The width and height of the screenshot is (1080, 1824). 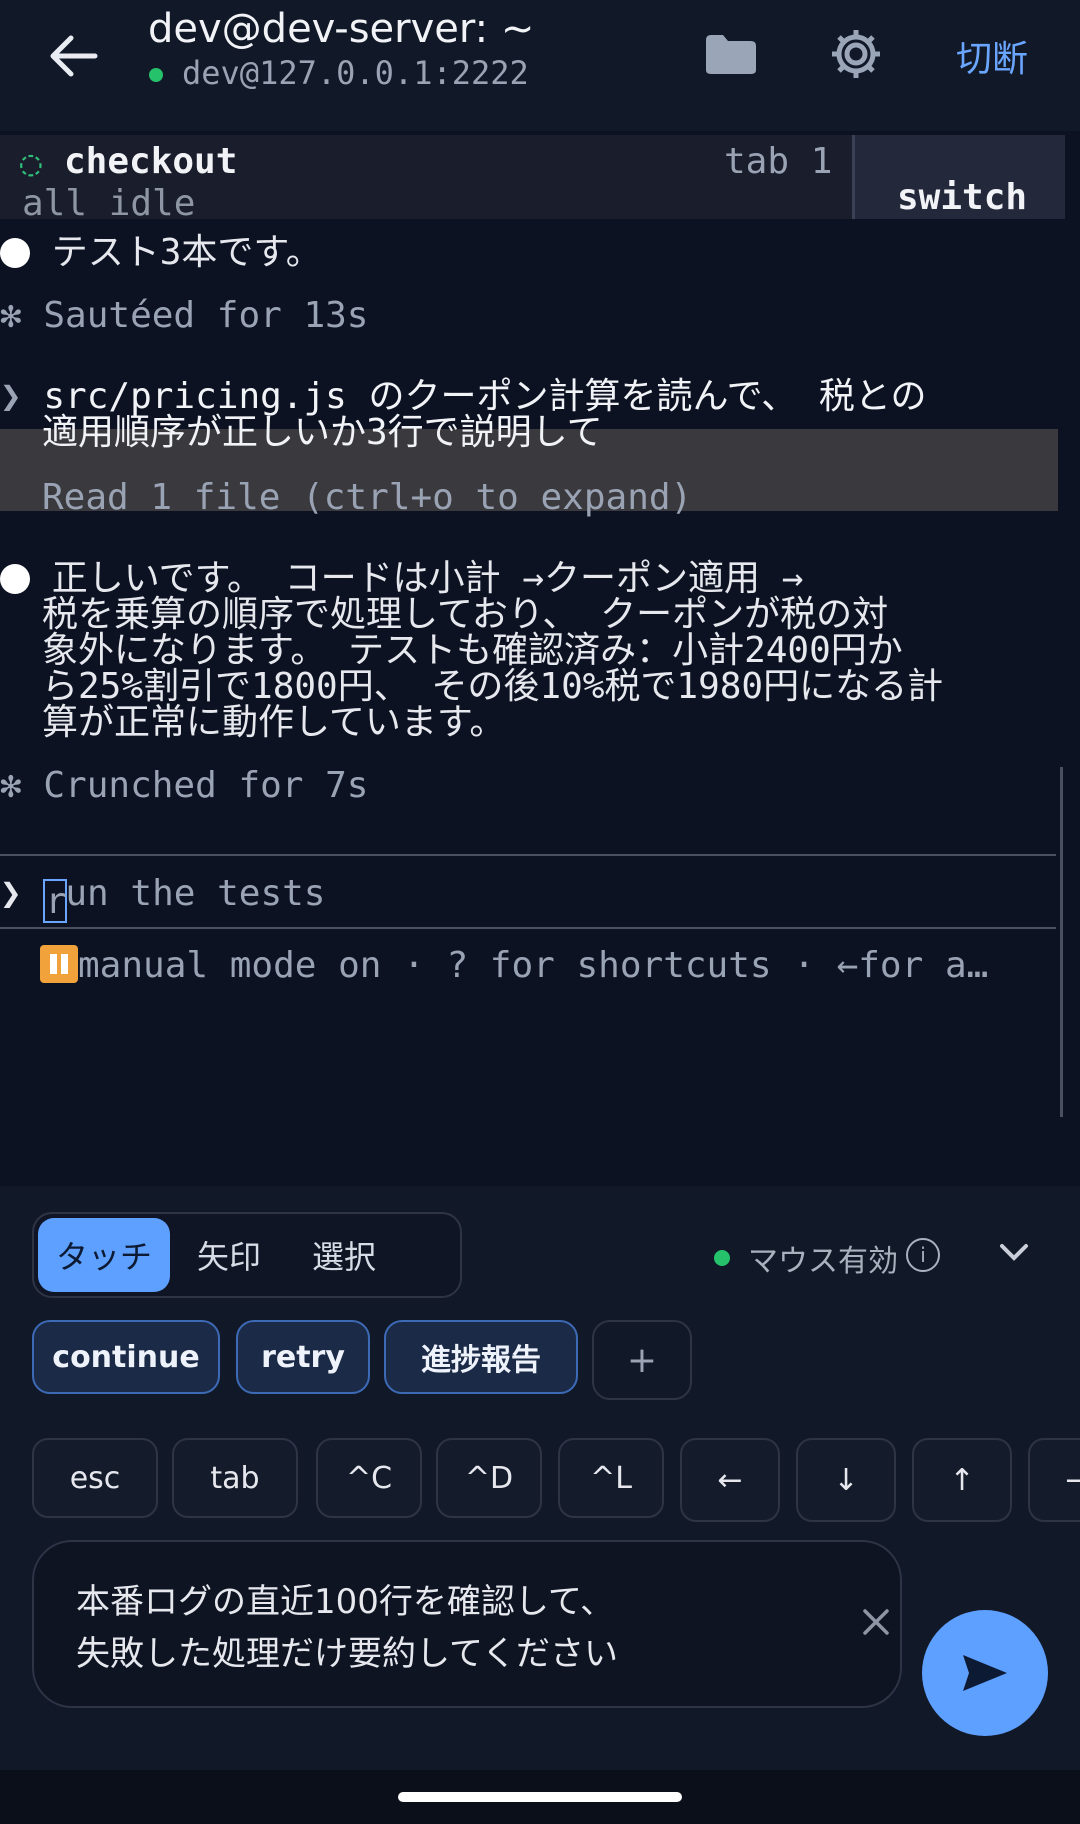 What do you see at coordinates (992, 56) in the screenshot?
I see `disconnect-button: 切断` at bounding box center [992, 56].